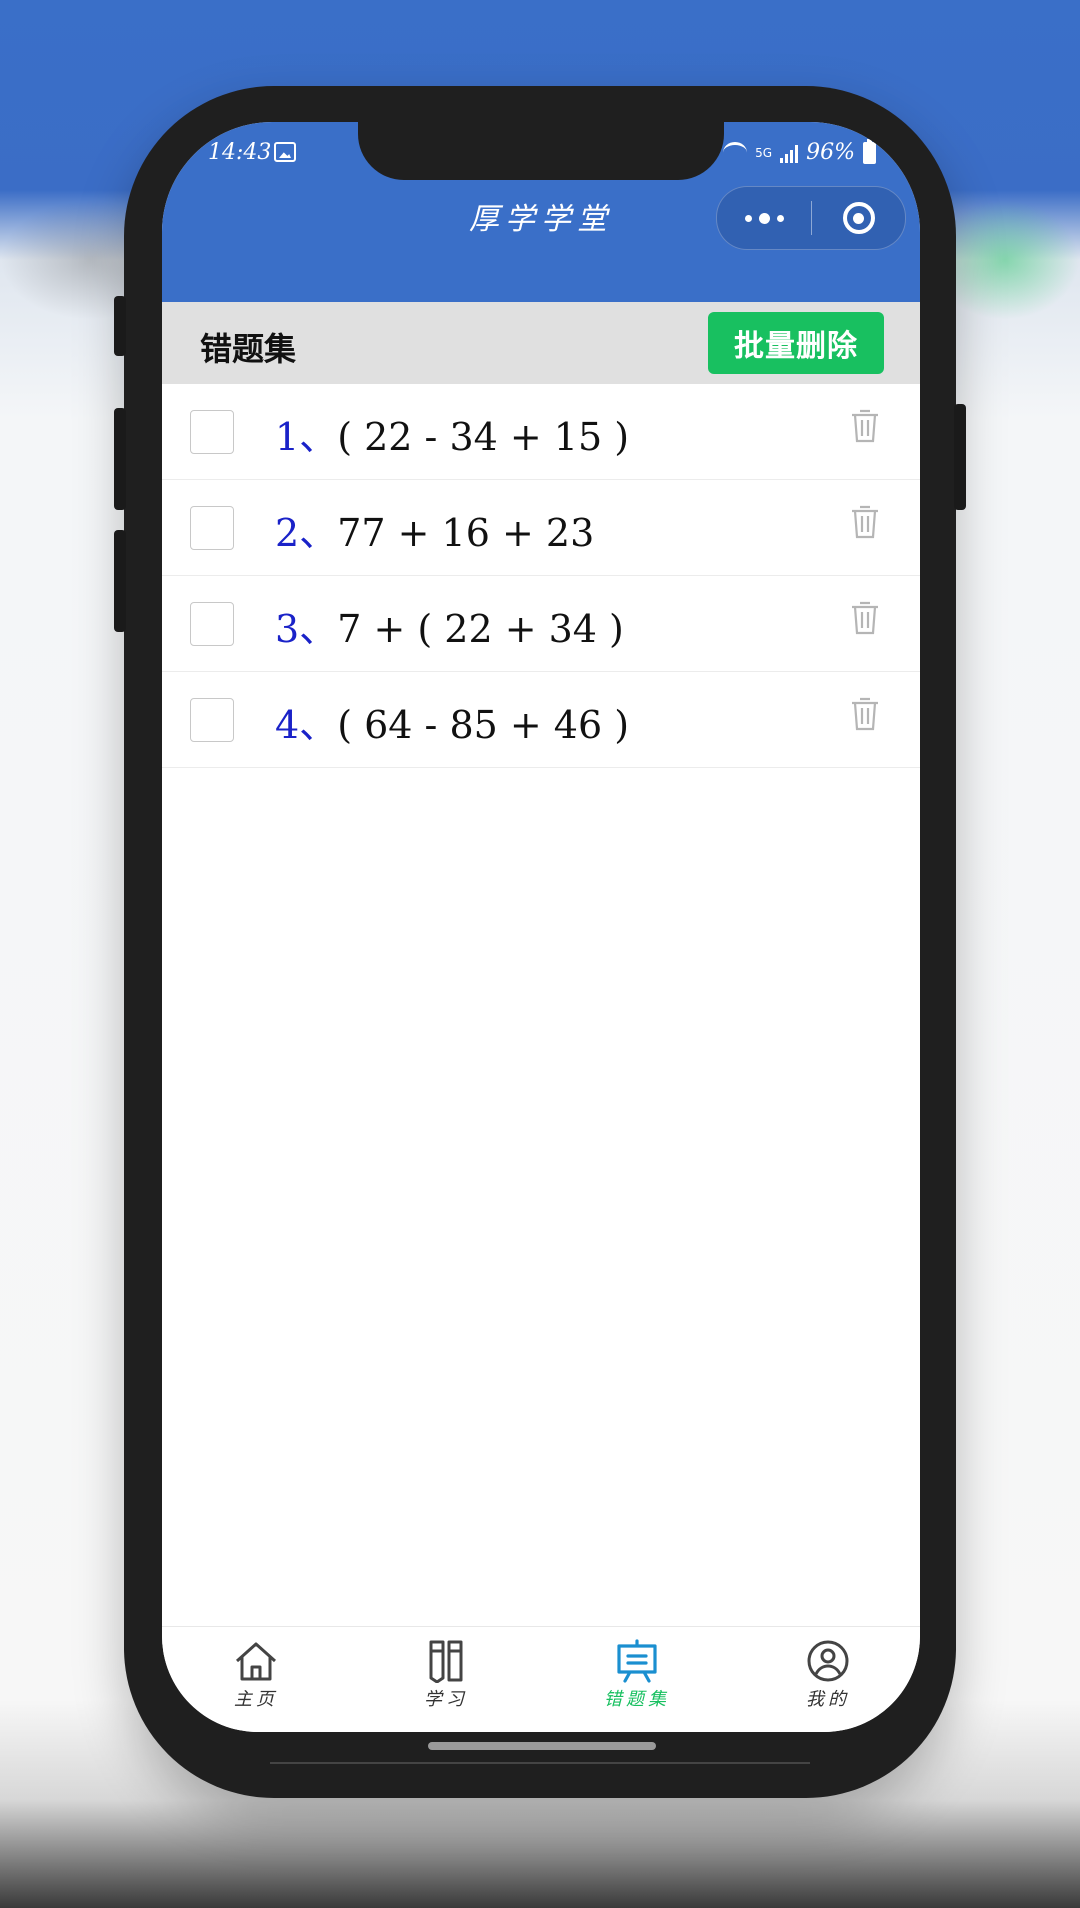 This screenshot has height=1908, width=1080. I want to click on question-number: 3、, so click(306, 629).